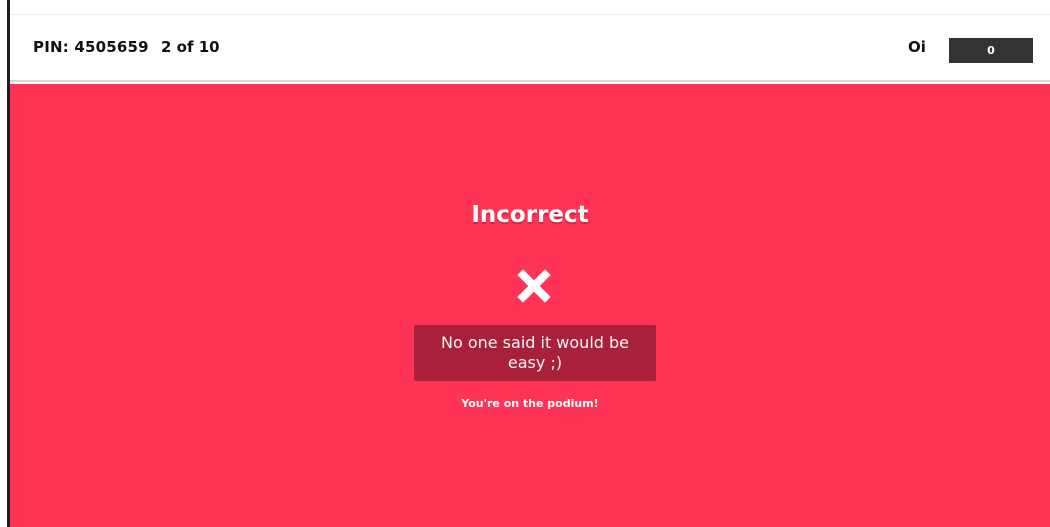 This screenshot has height=527, width=1050. I want to click on window-edge, so click(5, 263).